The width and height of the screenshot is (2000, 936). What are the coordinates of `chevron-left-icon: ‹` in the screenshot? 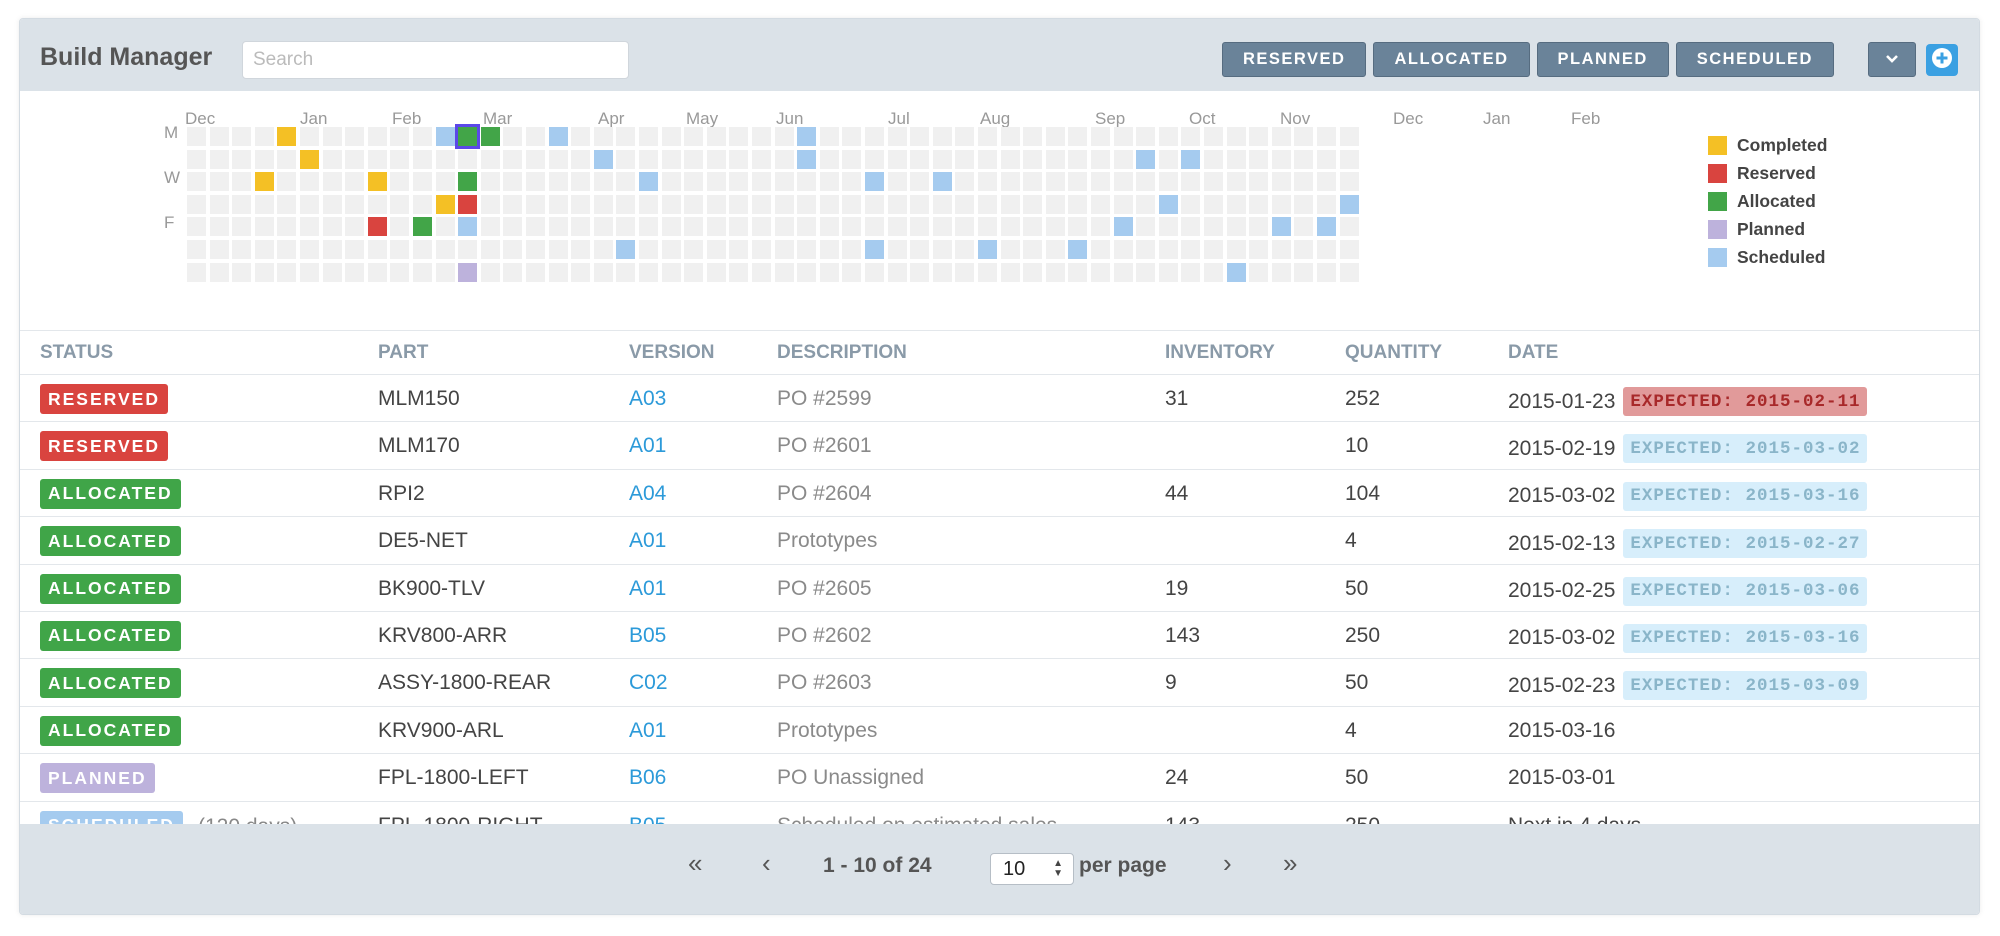 It's located at (766, 863).